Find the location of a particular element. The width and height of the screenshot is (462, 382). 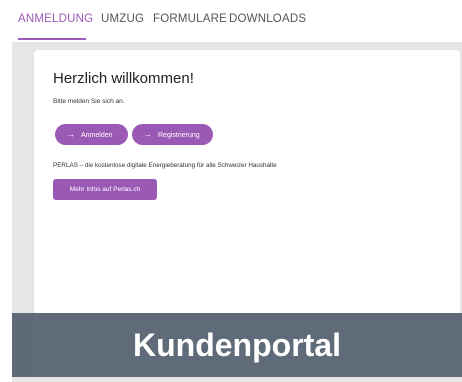

top-nav: ANMELDUNG UMZUG FORMULARE DOWNLOADS is located at coordinates (231, 21).